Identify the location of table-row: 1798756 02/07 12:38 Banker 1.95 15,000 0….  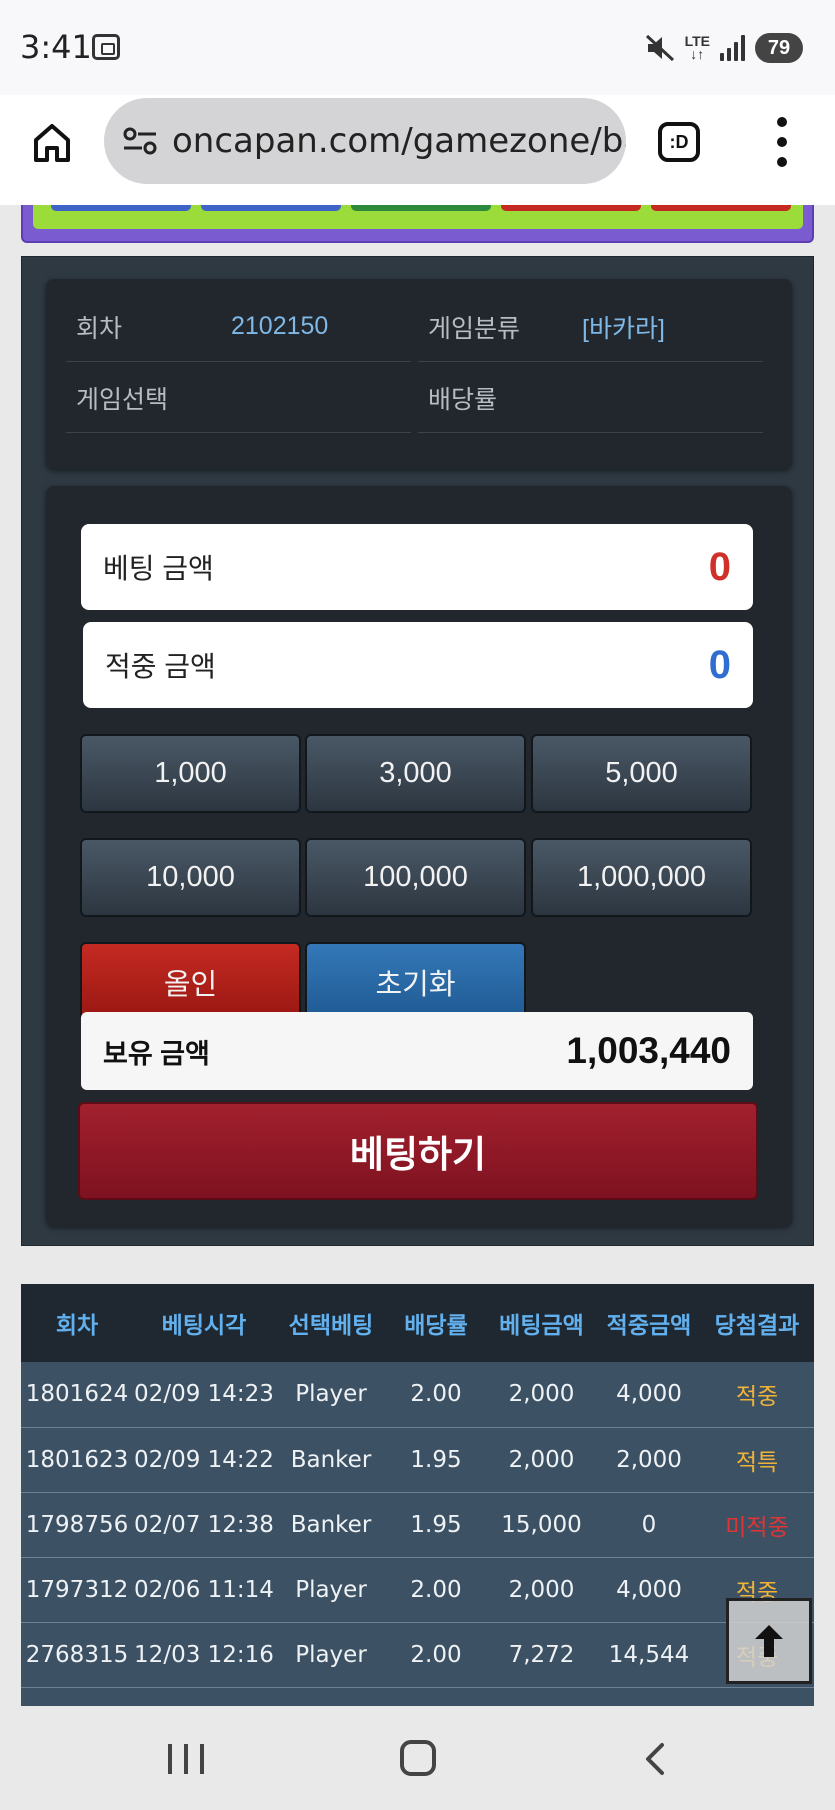
(417, 1525).